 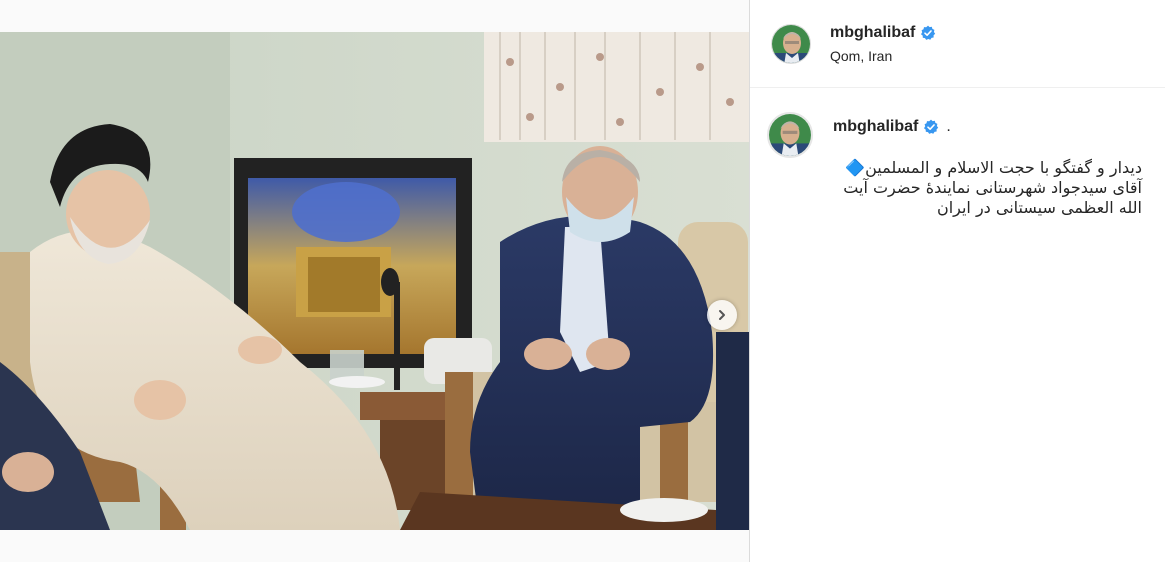 I want to click on post-location: Qom, Iran, so click(x=883, y=56).